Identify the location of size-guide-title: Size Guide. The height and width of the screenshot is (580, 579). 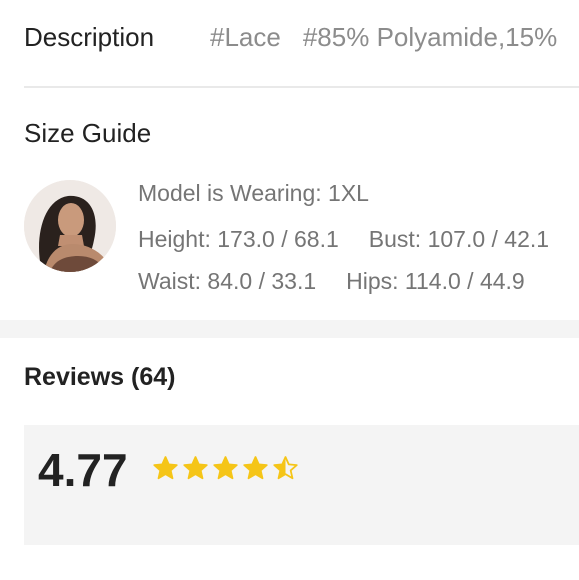
(88, 133).